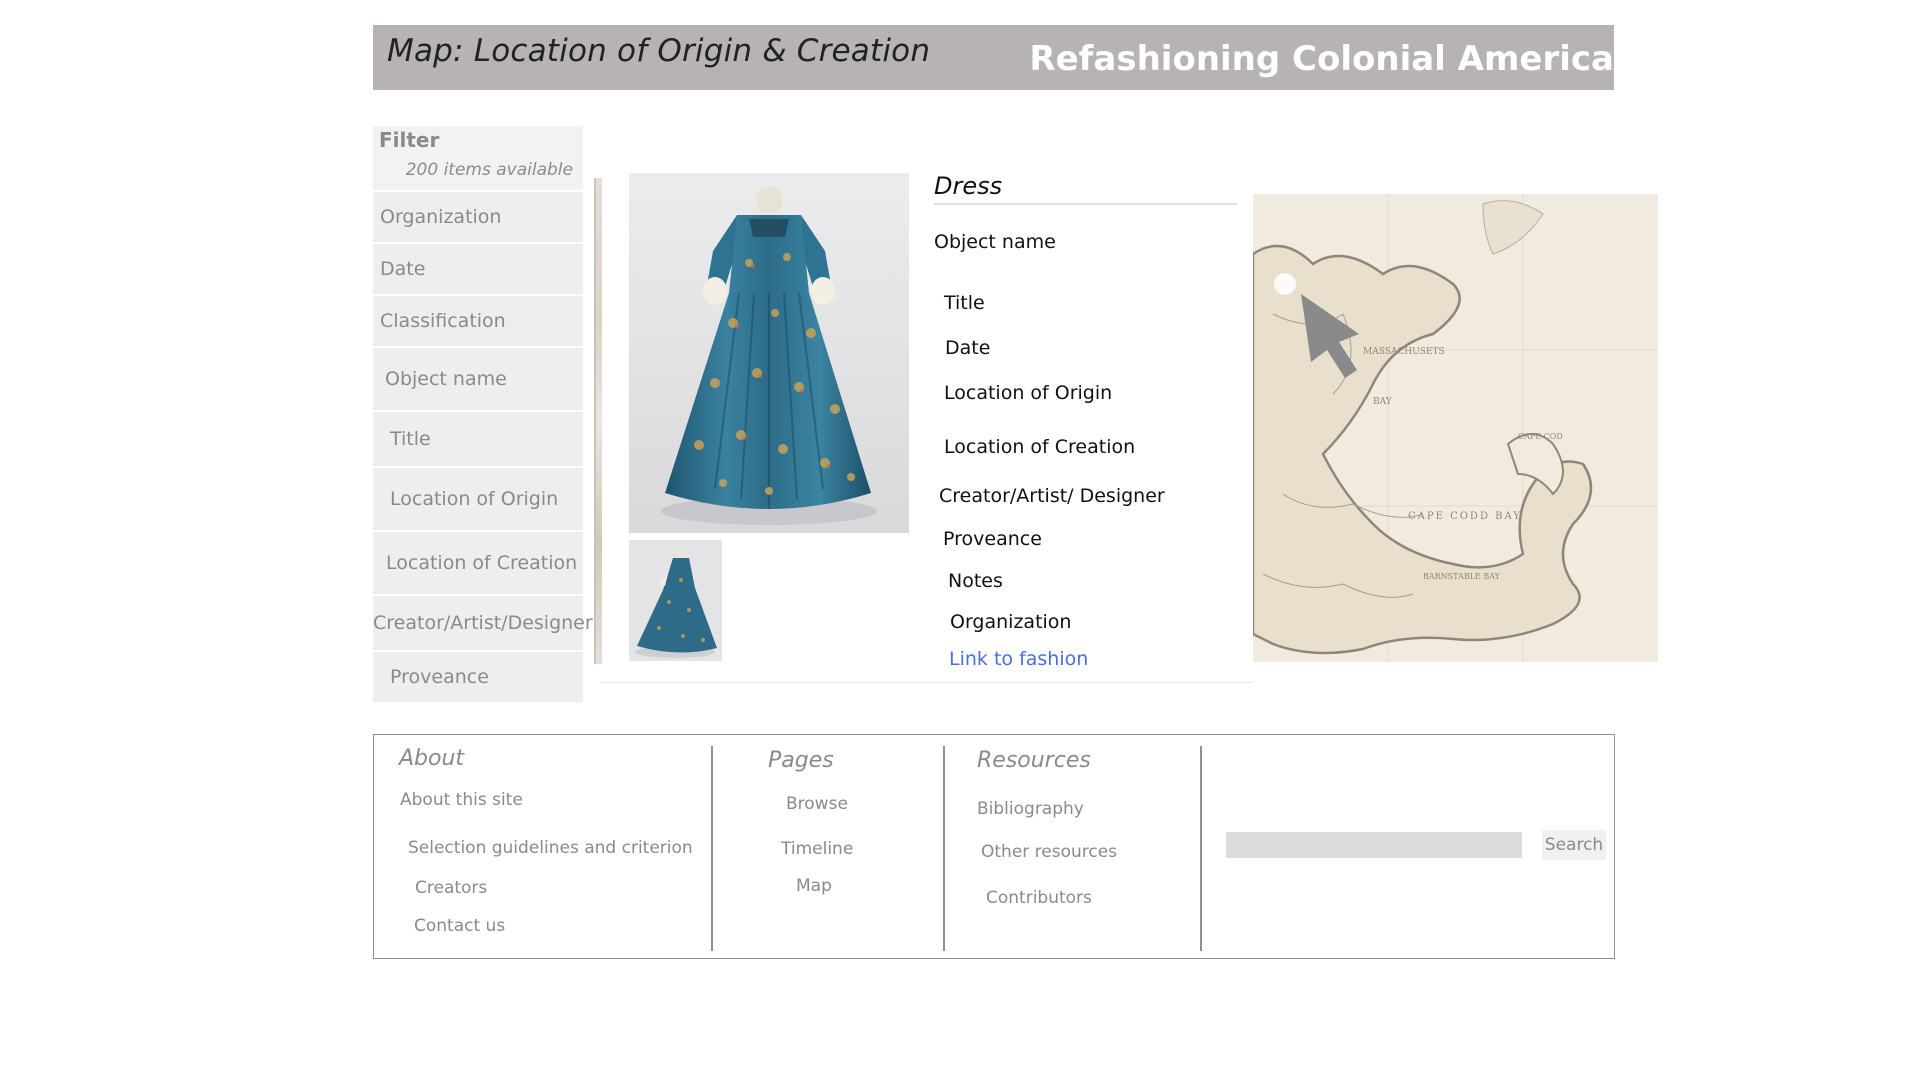 The width and height of the screenshot is (1920, 1080). Describe the element at coordinates (1028, 393) in the screenshot. I see `field-location-origin: Location of Origin` at that location.